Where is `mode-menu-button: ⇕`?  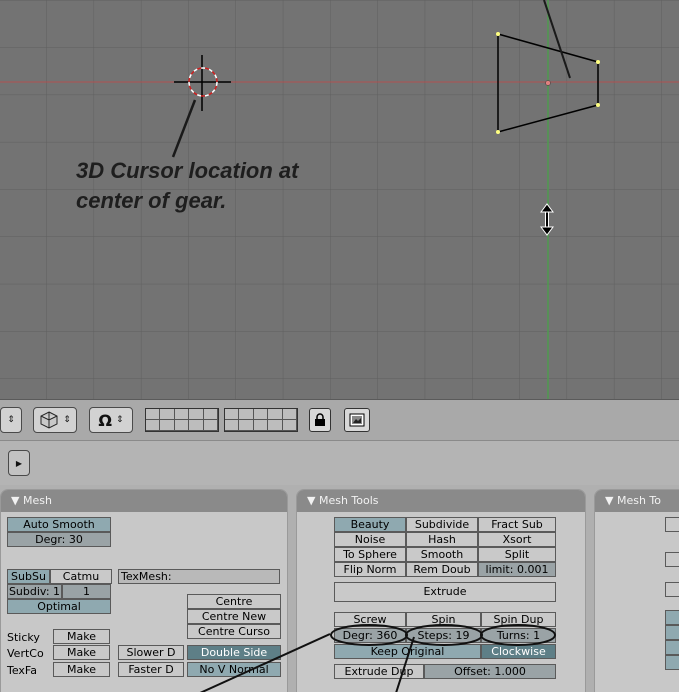
mode-menu-button: ⇕ is located at coordinates (11, 420).